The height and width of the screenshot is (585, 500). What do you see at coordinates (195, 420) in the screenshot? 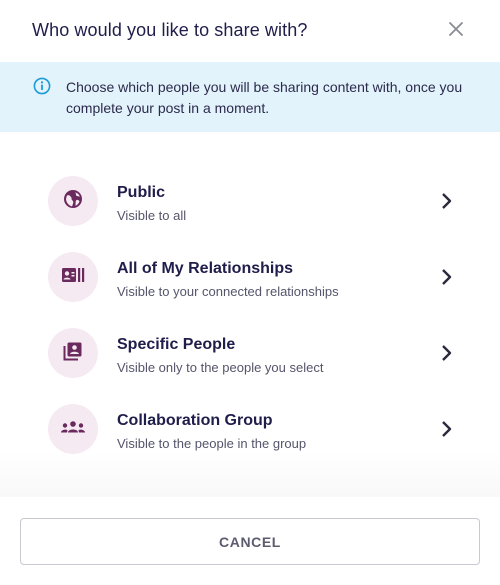
I see `option-title: Collaboration Group` at bounding box center [195, 420].